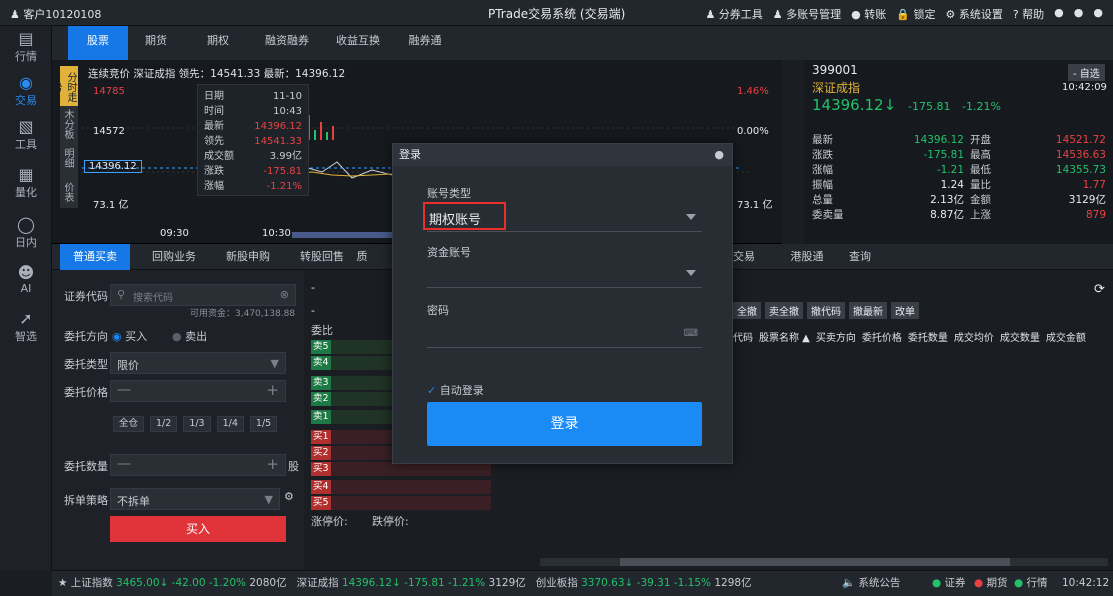  Describe the element at coordinates (362, 257) in the screenshot. I see `tab-pledge: 质` at that location.